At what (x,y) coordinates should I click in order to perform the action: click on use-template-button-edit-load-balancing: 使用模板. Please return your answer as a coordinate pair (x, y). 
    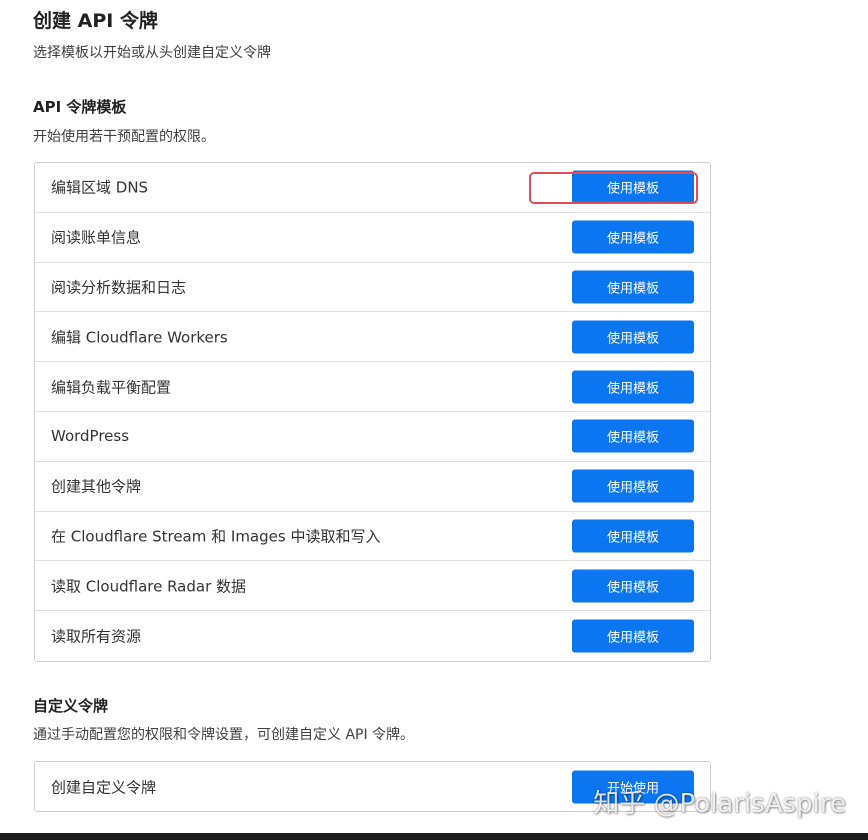
    Looking at the image, I should click on (633, 387).